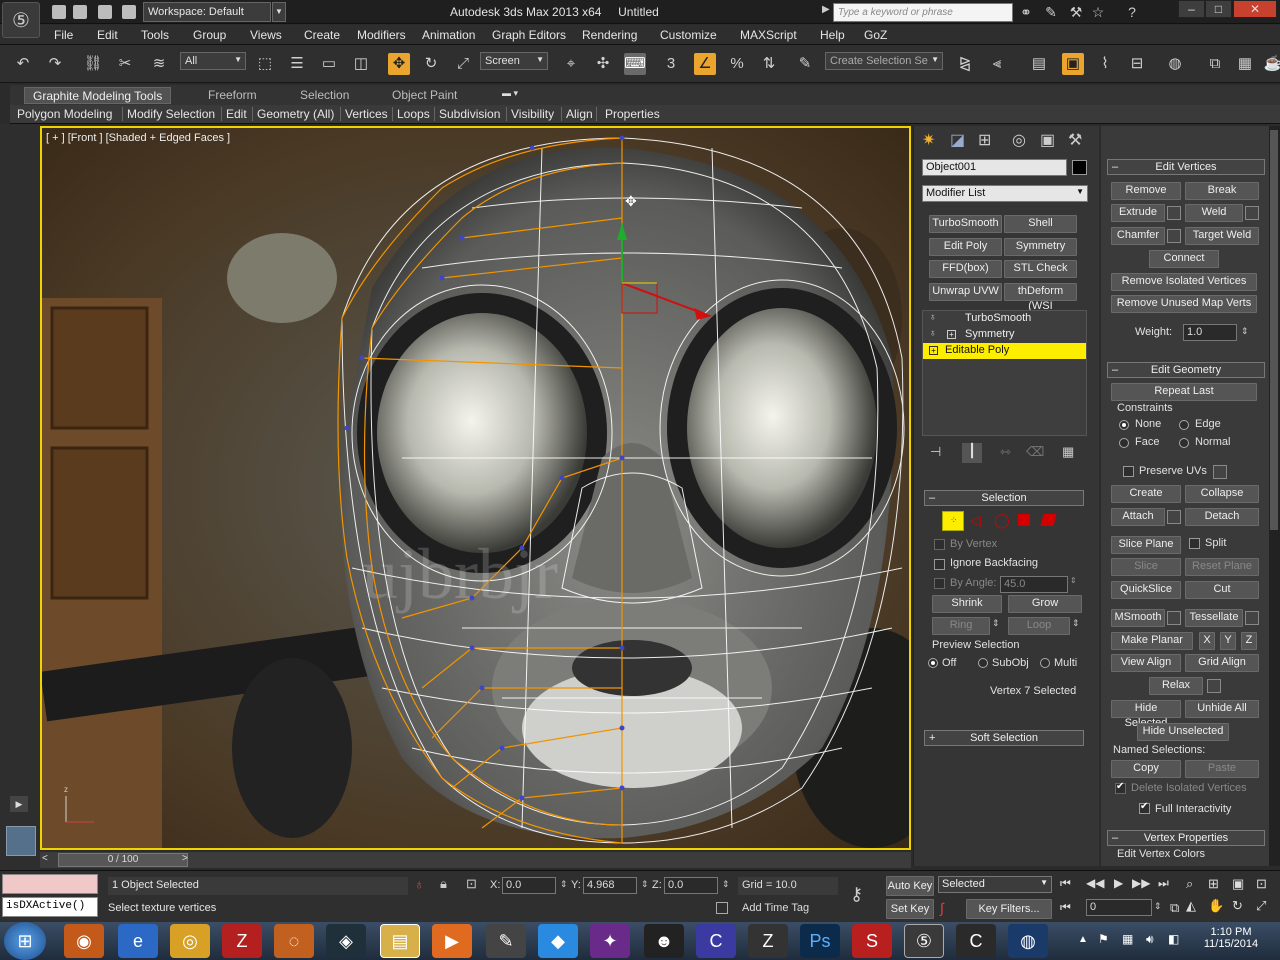  What do you see at coordinates (1019, 140) in the screenshot?
I see `motion-tab-icon: ◎` at bounding box center [1019, 140].